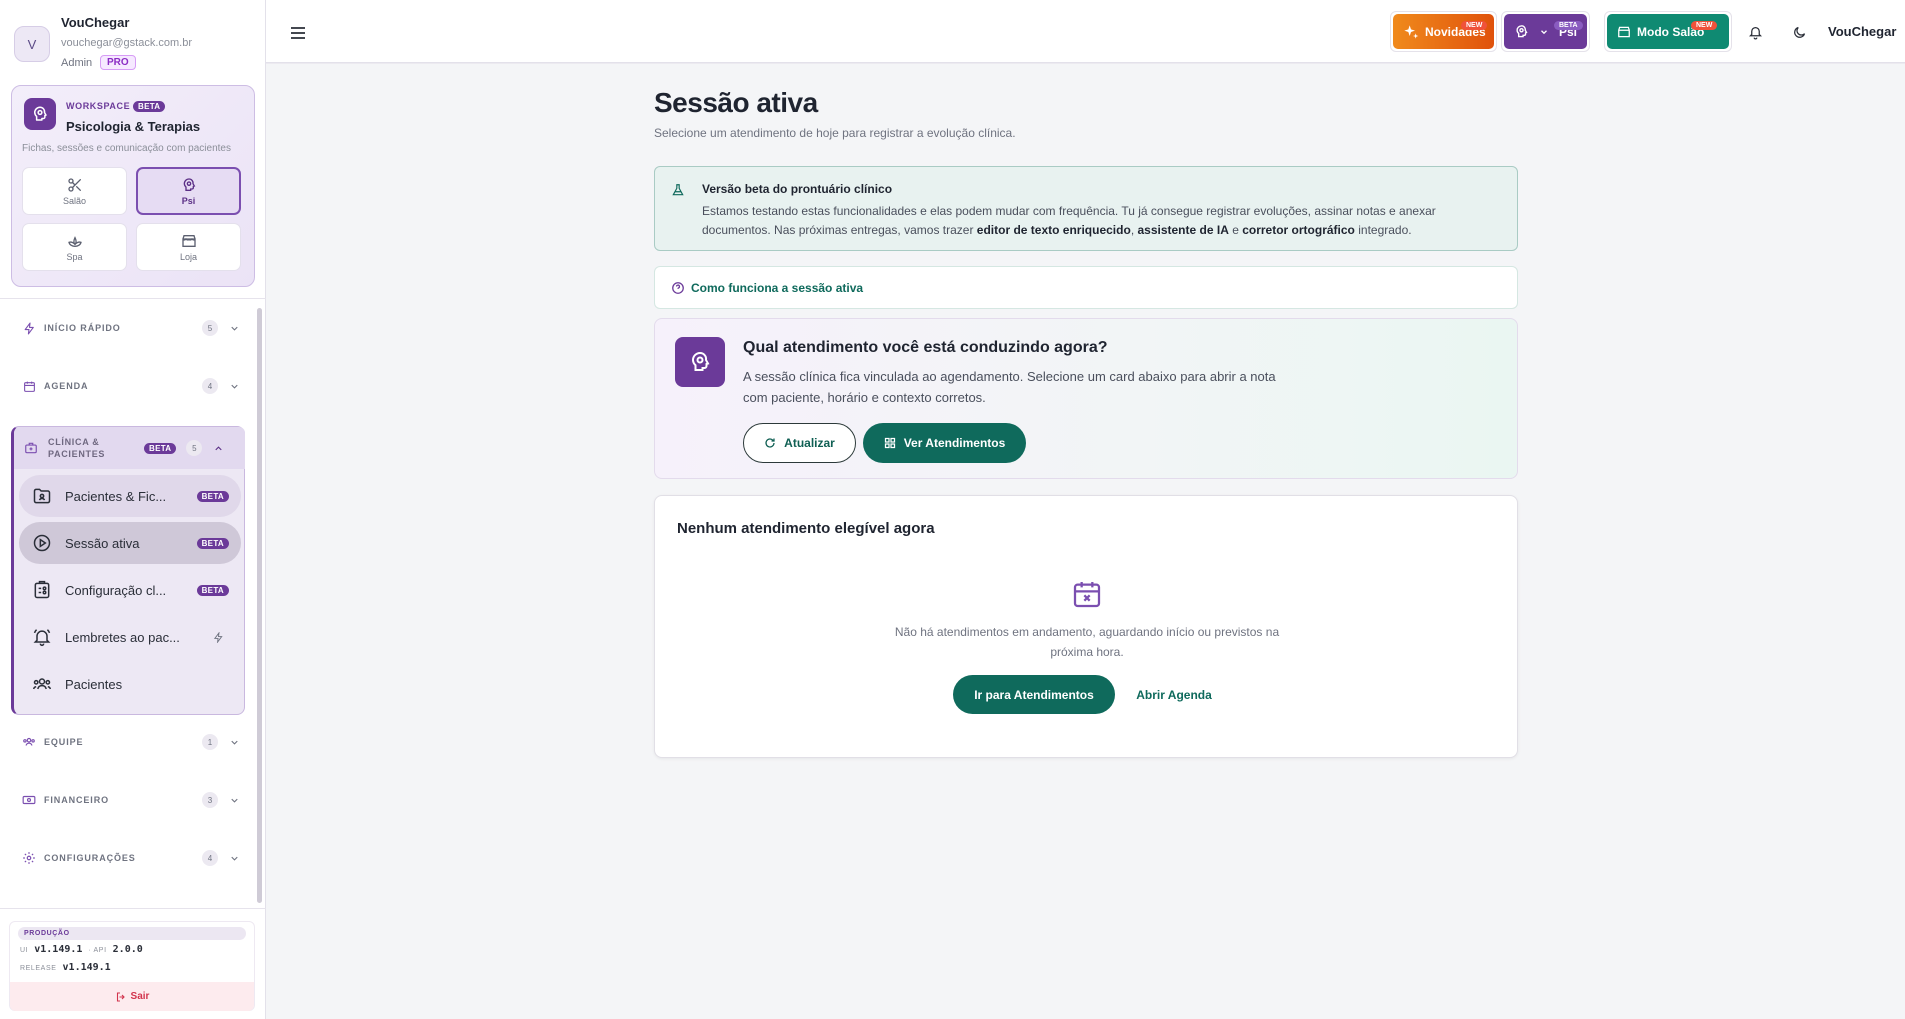  Describe the element at coordinates (944, 443) in the screenshot. I see `view-appointments-button: Ver Atendimentos` at that location.